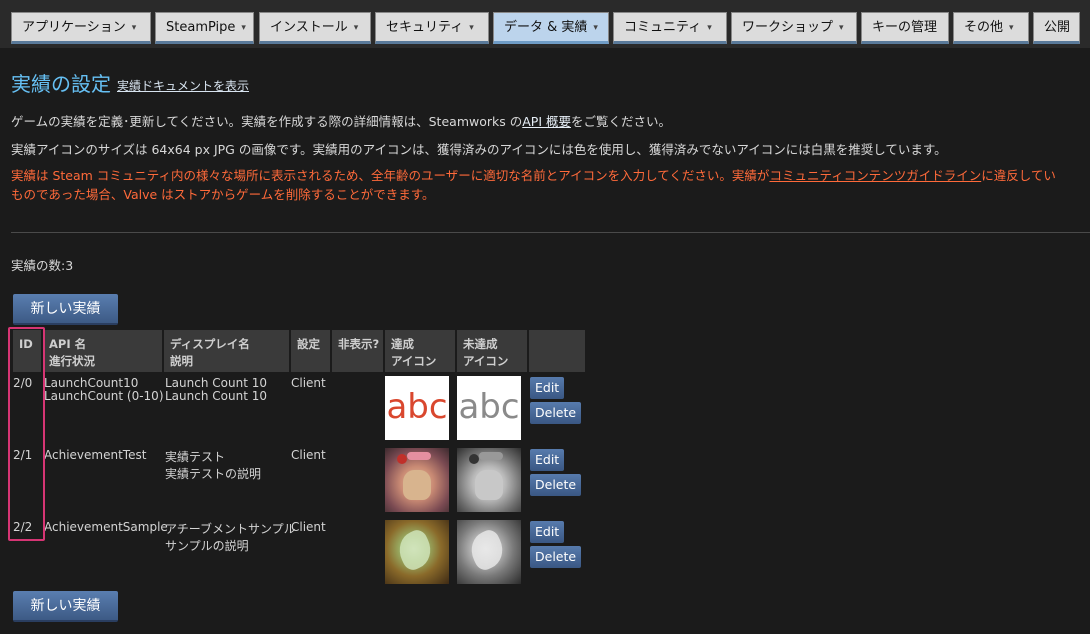 This screenshot has width=1090, height=634. I want to click on row-id: 2/2, so click(23, 527).